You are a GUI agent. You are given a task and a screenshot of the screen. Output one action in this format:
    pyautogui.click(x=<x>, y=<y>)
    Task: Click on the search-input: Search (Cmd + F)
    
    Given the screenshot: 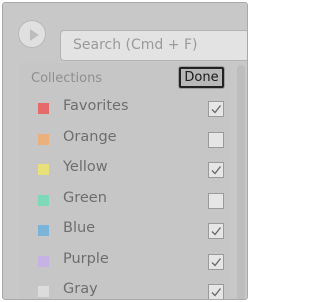 What is the action you would take?
    pyautogui.click(x=153, y=45)
    